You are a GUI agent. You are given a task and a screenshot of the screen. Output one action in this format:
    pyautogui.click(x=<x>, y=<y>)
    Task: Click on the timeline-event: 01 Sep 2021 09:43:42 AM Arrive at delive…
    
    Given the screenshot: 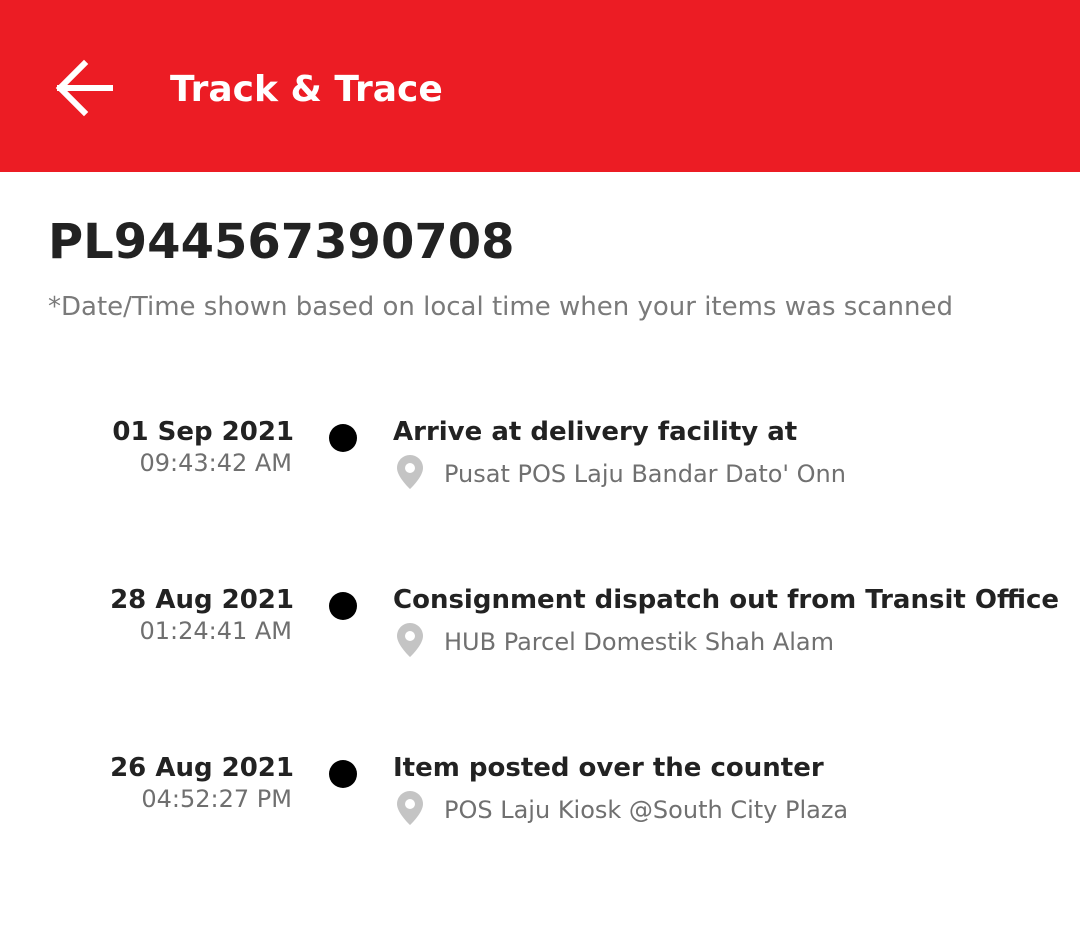 What is the action you would take?
    pyautogui.click(x=540, y=471)
    